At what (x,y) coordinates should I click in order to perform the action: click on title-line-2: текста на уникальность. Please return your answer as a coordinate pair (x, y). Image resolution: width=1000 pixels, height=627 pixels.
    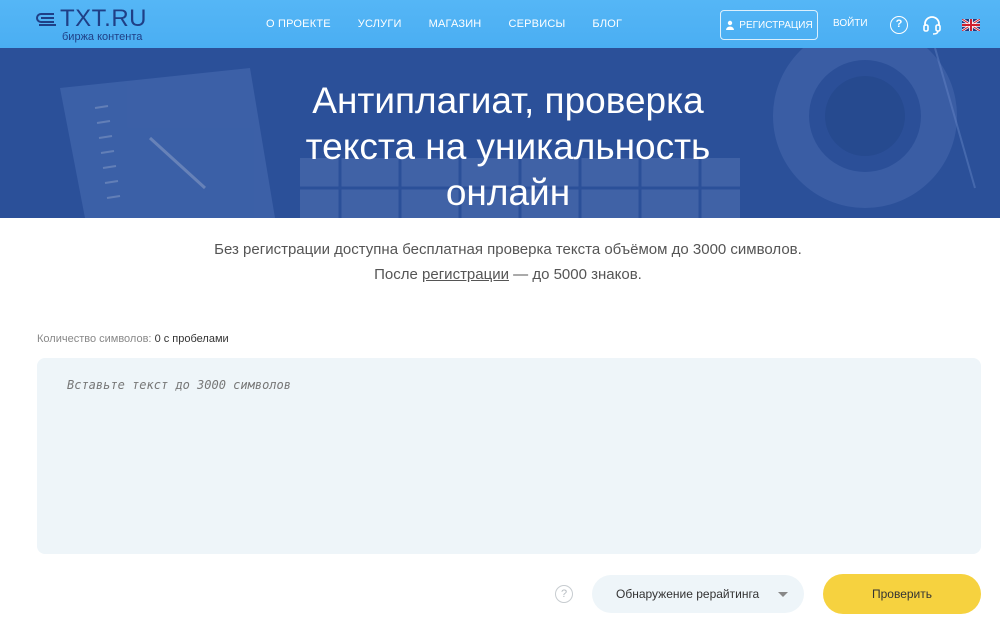
    Looking at the image, I should click on (508, 146).